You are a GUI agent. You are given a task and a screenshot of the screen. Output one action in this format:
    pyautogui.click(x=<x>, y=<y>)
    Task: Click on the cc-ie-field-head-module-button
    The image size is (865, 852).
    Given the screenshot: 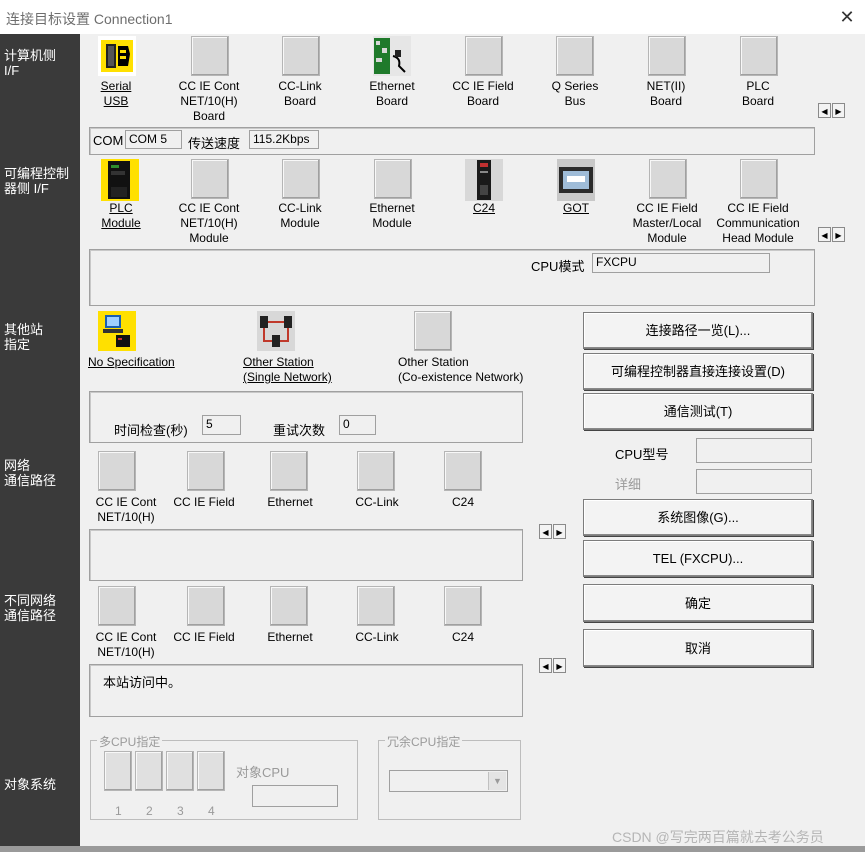 What is the action you would take?
    pyautogui.click(x=759, y=179)
    